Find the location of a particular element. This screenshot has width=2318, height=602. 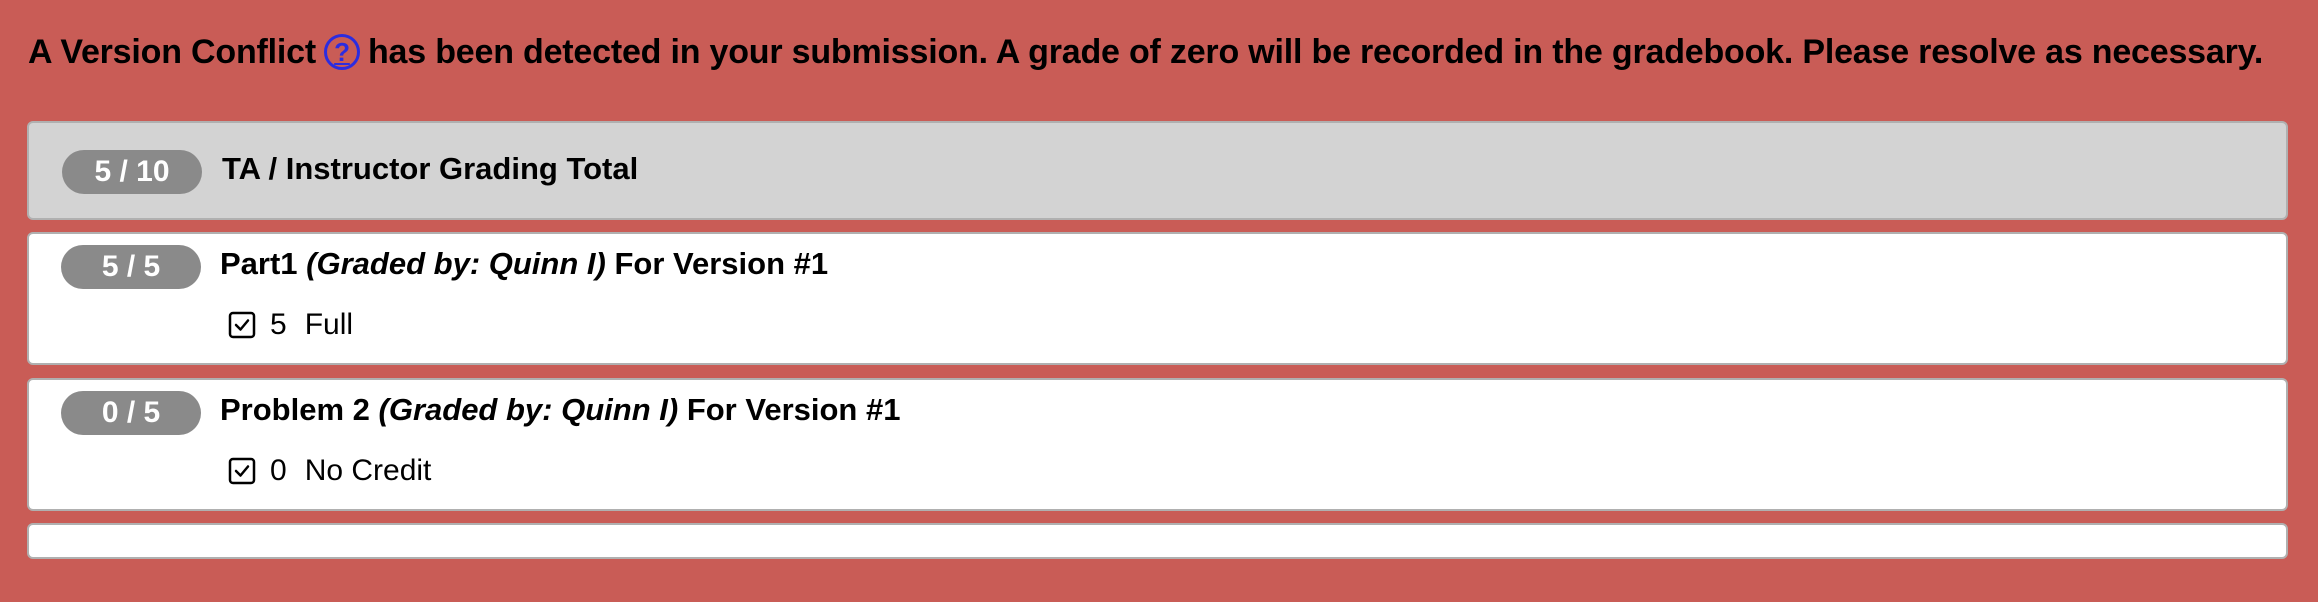

mark-points: 5 is located at coordinates (278, 324).